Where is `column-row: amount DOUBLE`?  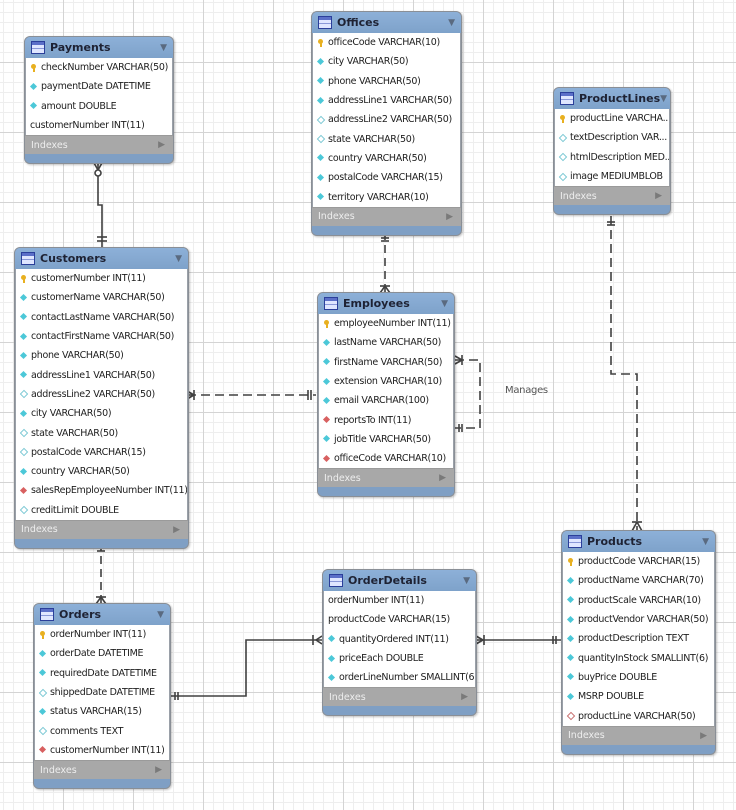 column-row: amount DOUBLE is located at coordinates (99, 106).